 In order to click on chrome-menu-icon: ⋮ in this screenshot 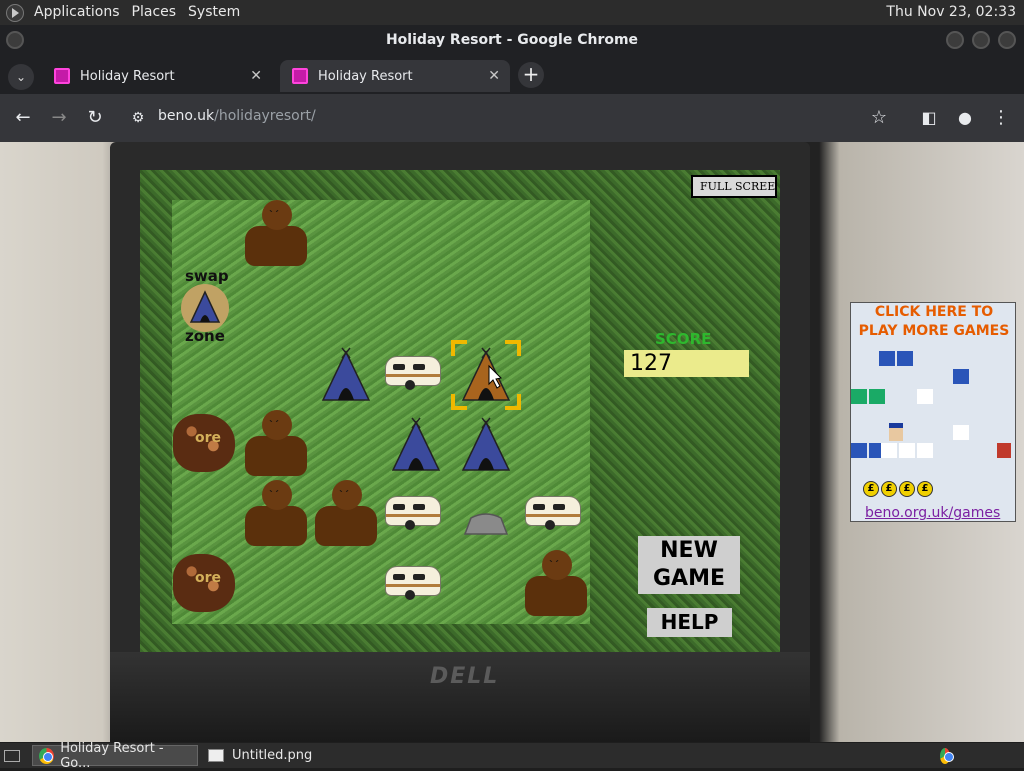, I will do `click(1001, 118)`.